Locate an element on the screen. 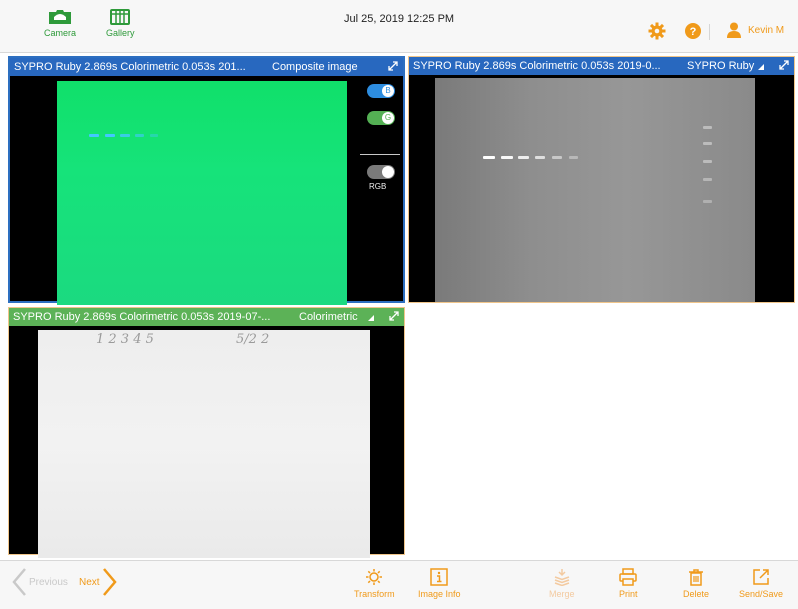 This screenshot has height=609, width=798. previous-label: Previous is located at coordinates (48, 582).